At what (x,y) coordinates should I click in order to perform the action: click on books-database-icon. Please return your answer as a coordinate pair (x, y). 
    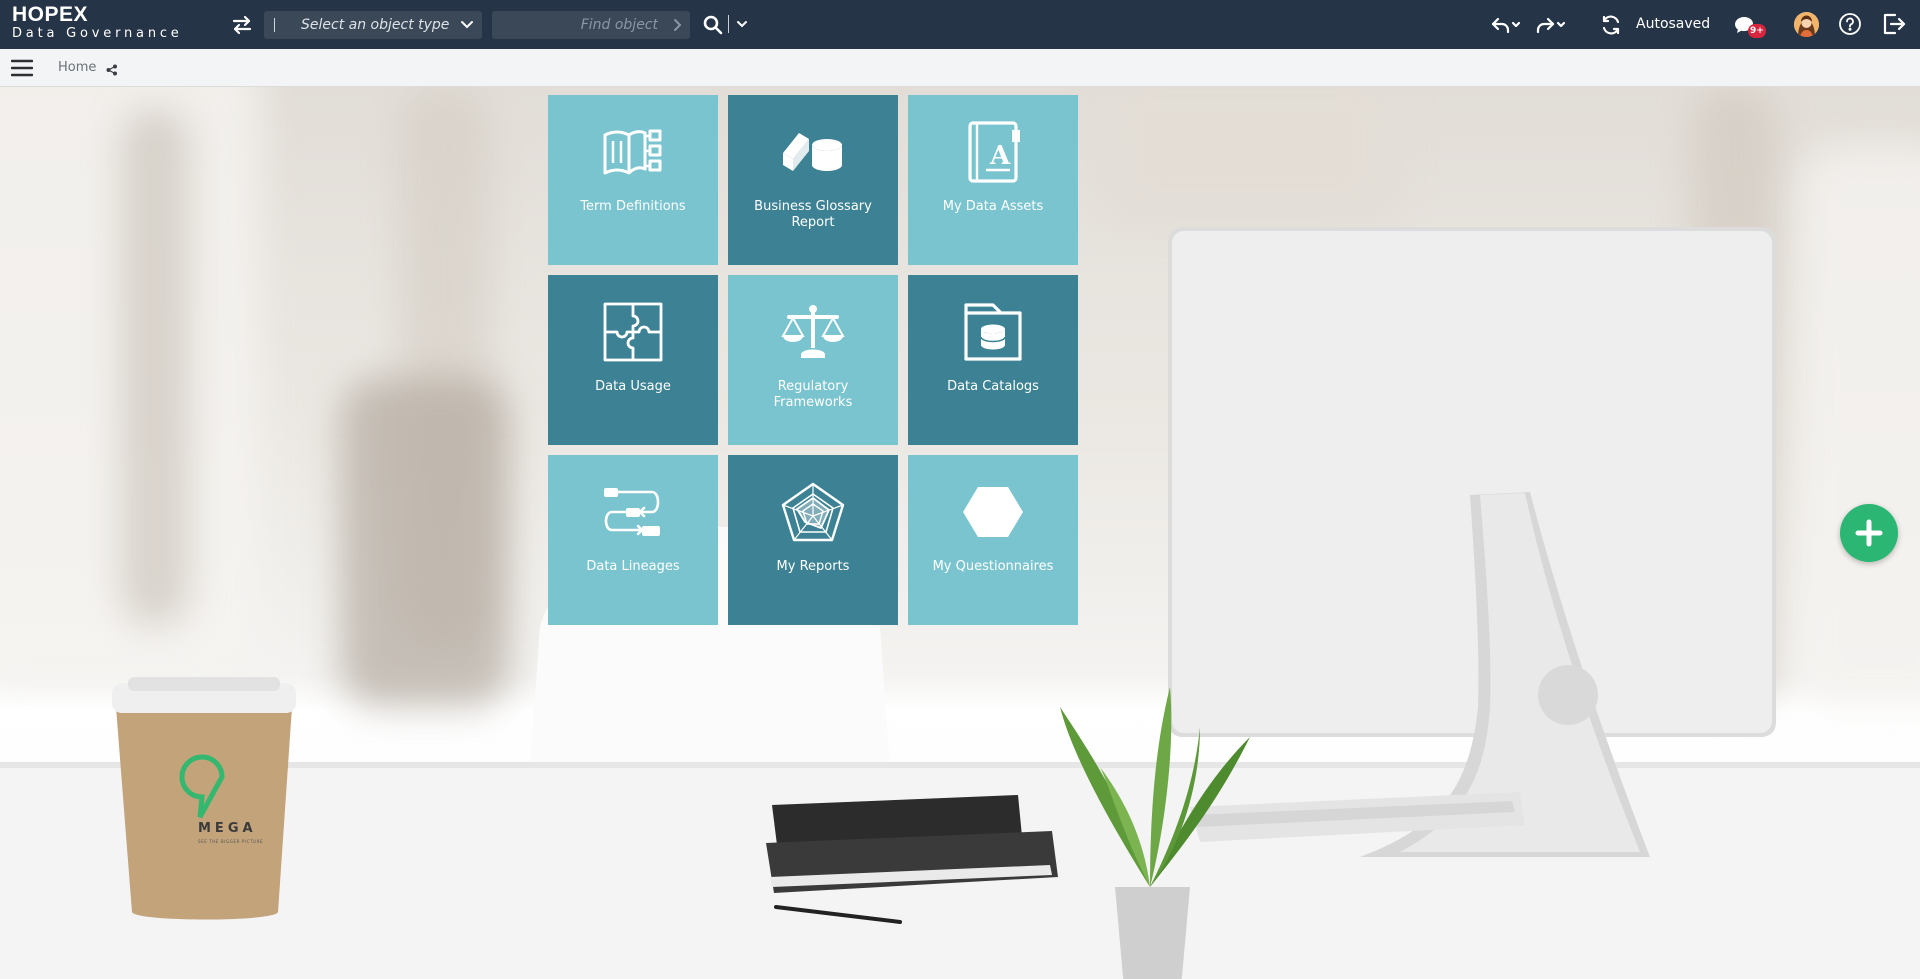
    Looking at the image, I should click on (813, 152).